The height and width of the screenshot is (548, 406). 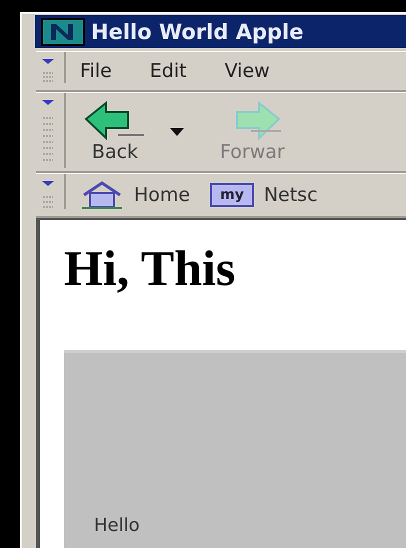 I want to click on house-icon, so click(x=102, y=195).